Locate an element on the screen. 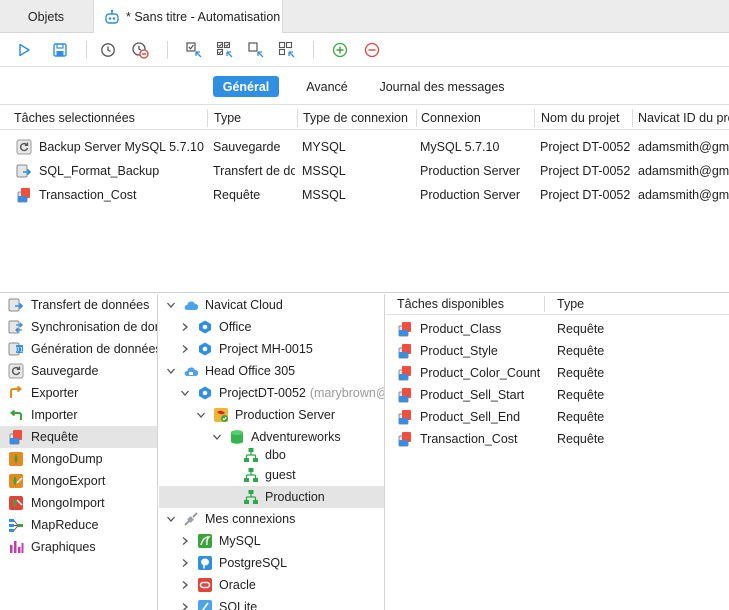 This screenshot has width=729, height=610. clock-icon is located at coordinates (108, 50).